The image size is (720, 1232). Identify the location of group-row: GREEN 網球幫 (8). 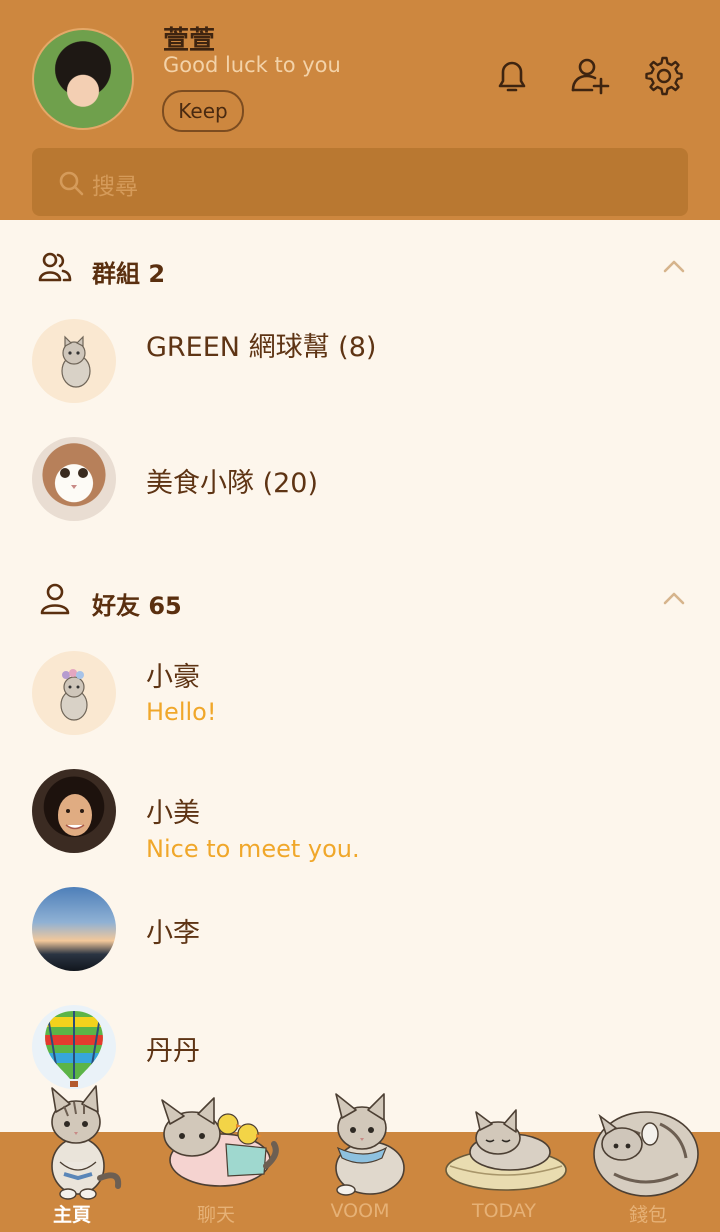
(360, 369).